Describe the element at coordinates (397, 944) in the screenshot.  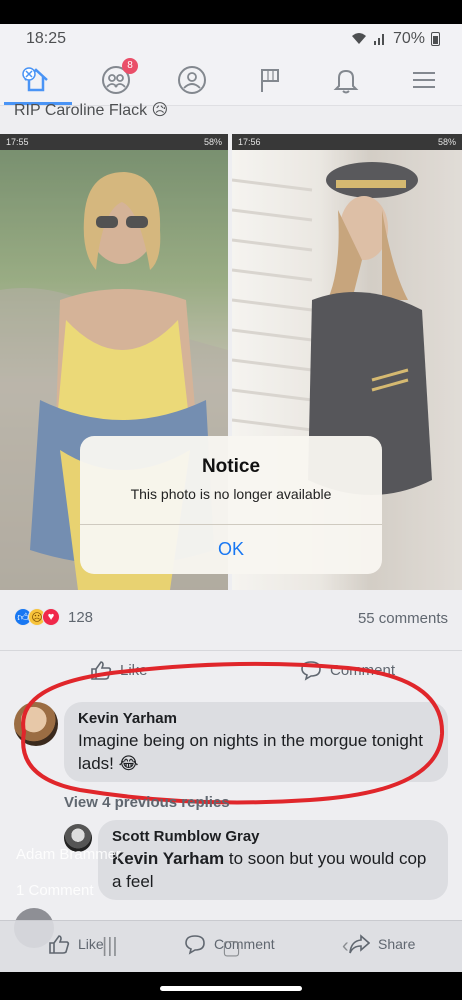
I see `bottom-share-label: Share` at that location.